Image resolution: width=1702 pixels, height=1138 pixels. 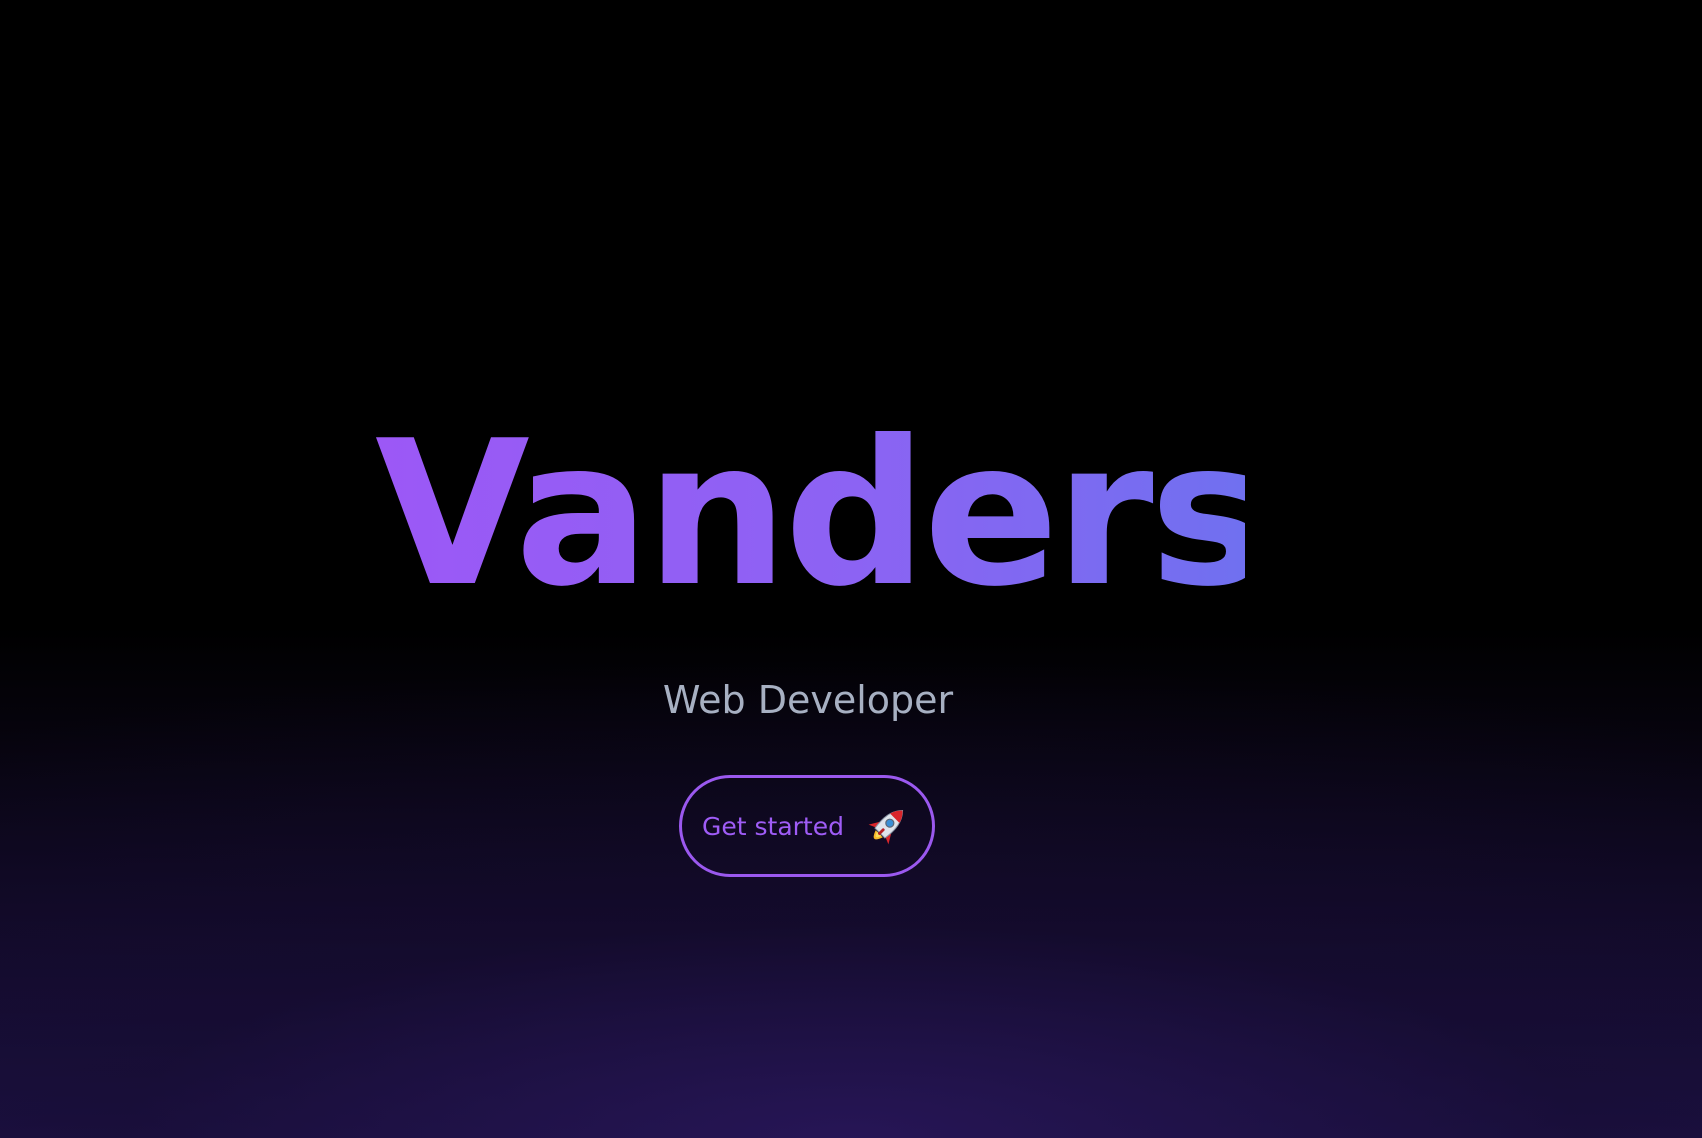 I want to click on hero-role-subtitle: Web Developer, so click(x=808, y=700).